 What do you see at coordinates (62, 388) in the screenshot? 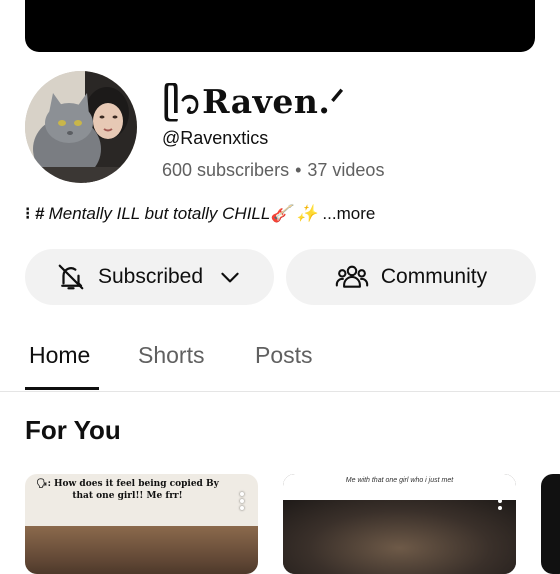
I see `active-tab-indicator` at bounding box center [62, 388].